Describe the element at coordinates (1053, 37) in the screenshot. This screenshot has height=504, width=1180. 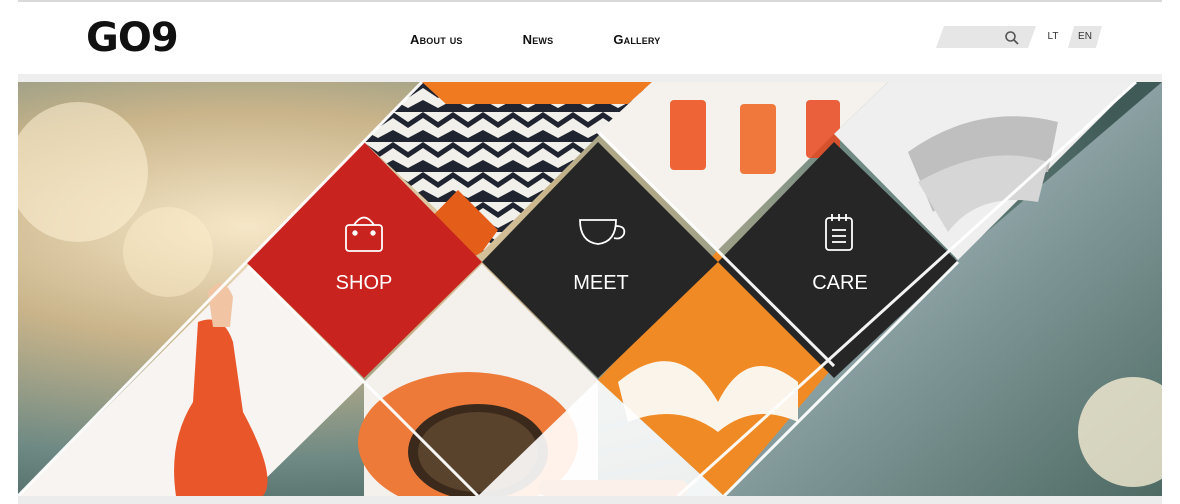
I see `lang-lt: LT` at that location.